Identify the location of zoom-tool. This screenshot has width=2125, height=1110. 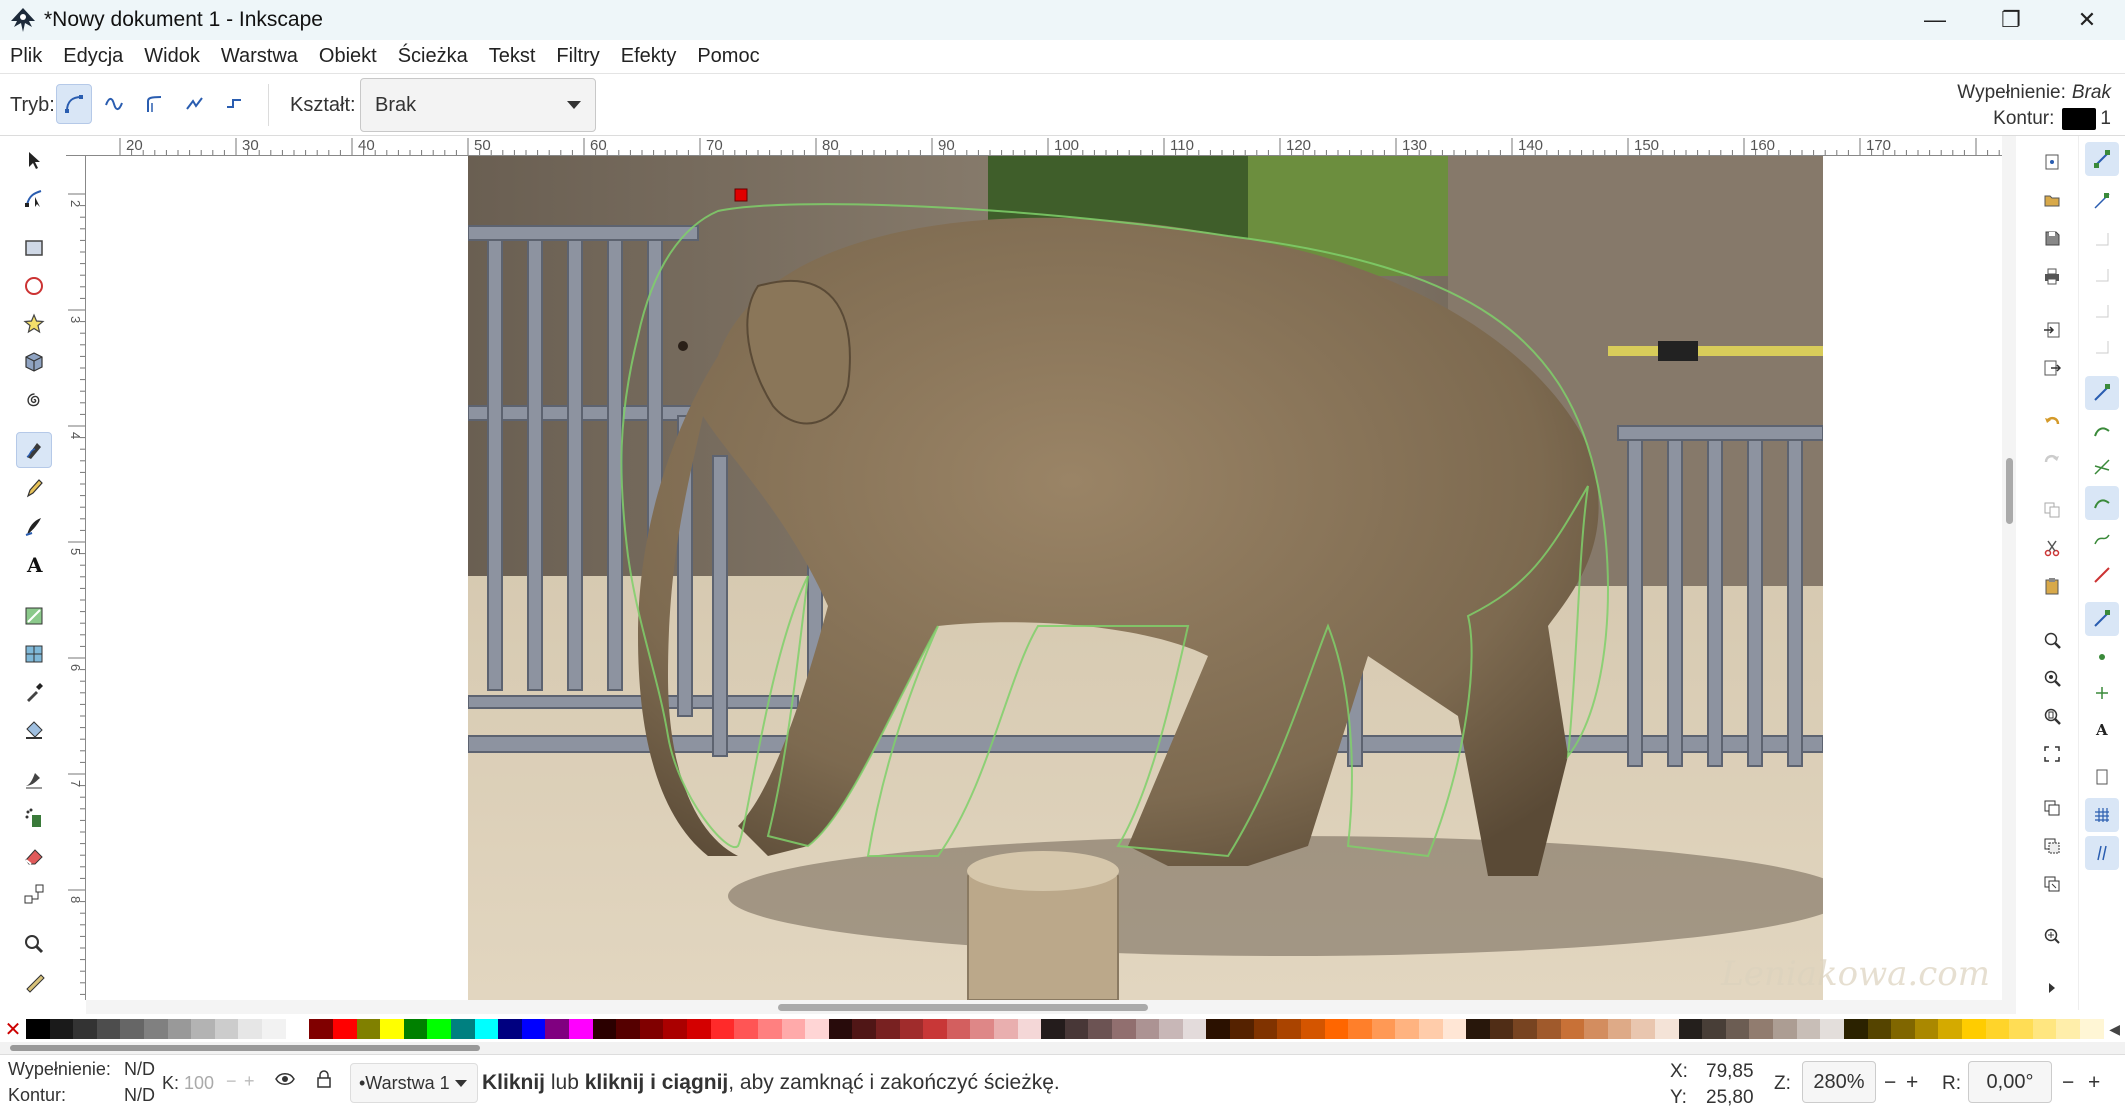
(34, 944).